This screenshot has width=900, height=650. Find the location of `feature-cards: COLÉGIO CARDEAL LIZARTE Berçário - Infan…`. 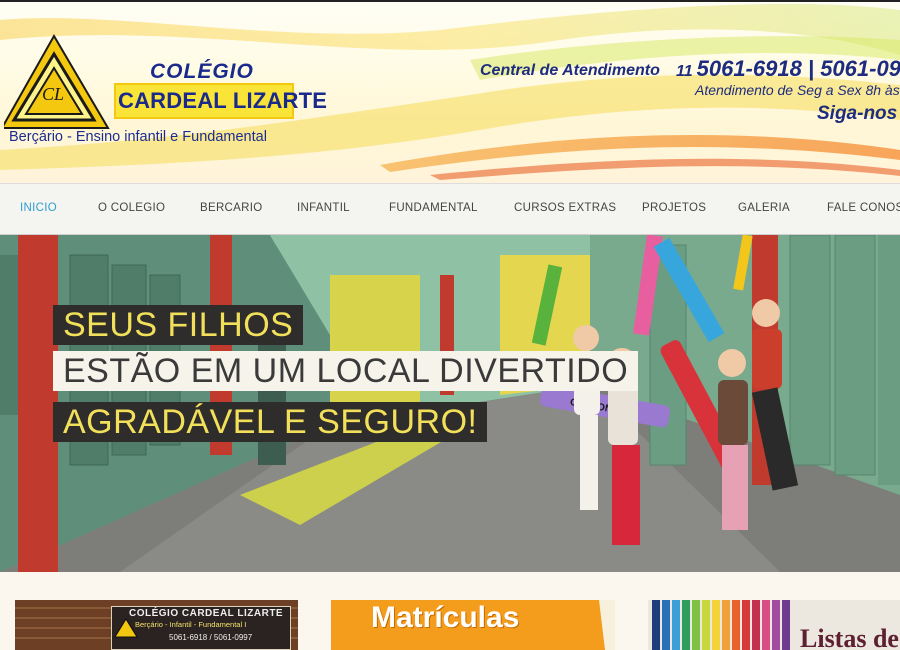

feature-cards: COLÉGIO CARDEAL LIZARTE Berçário - Infan… is located at coordinates (450, 611).